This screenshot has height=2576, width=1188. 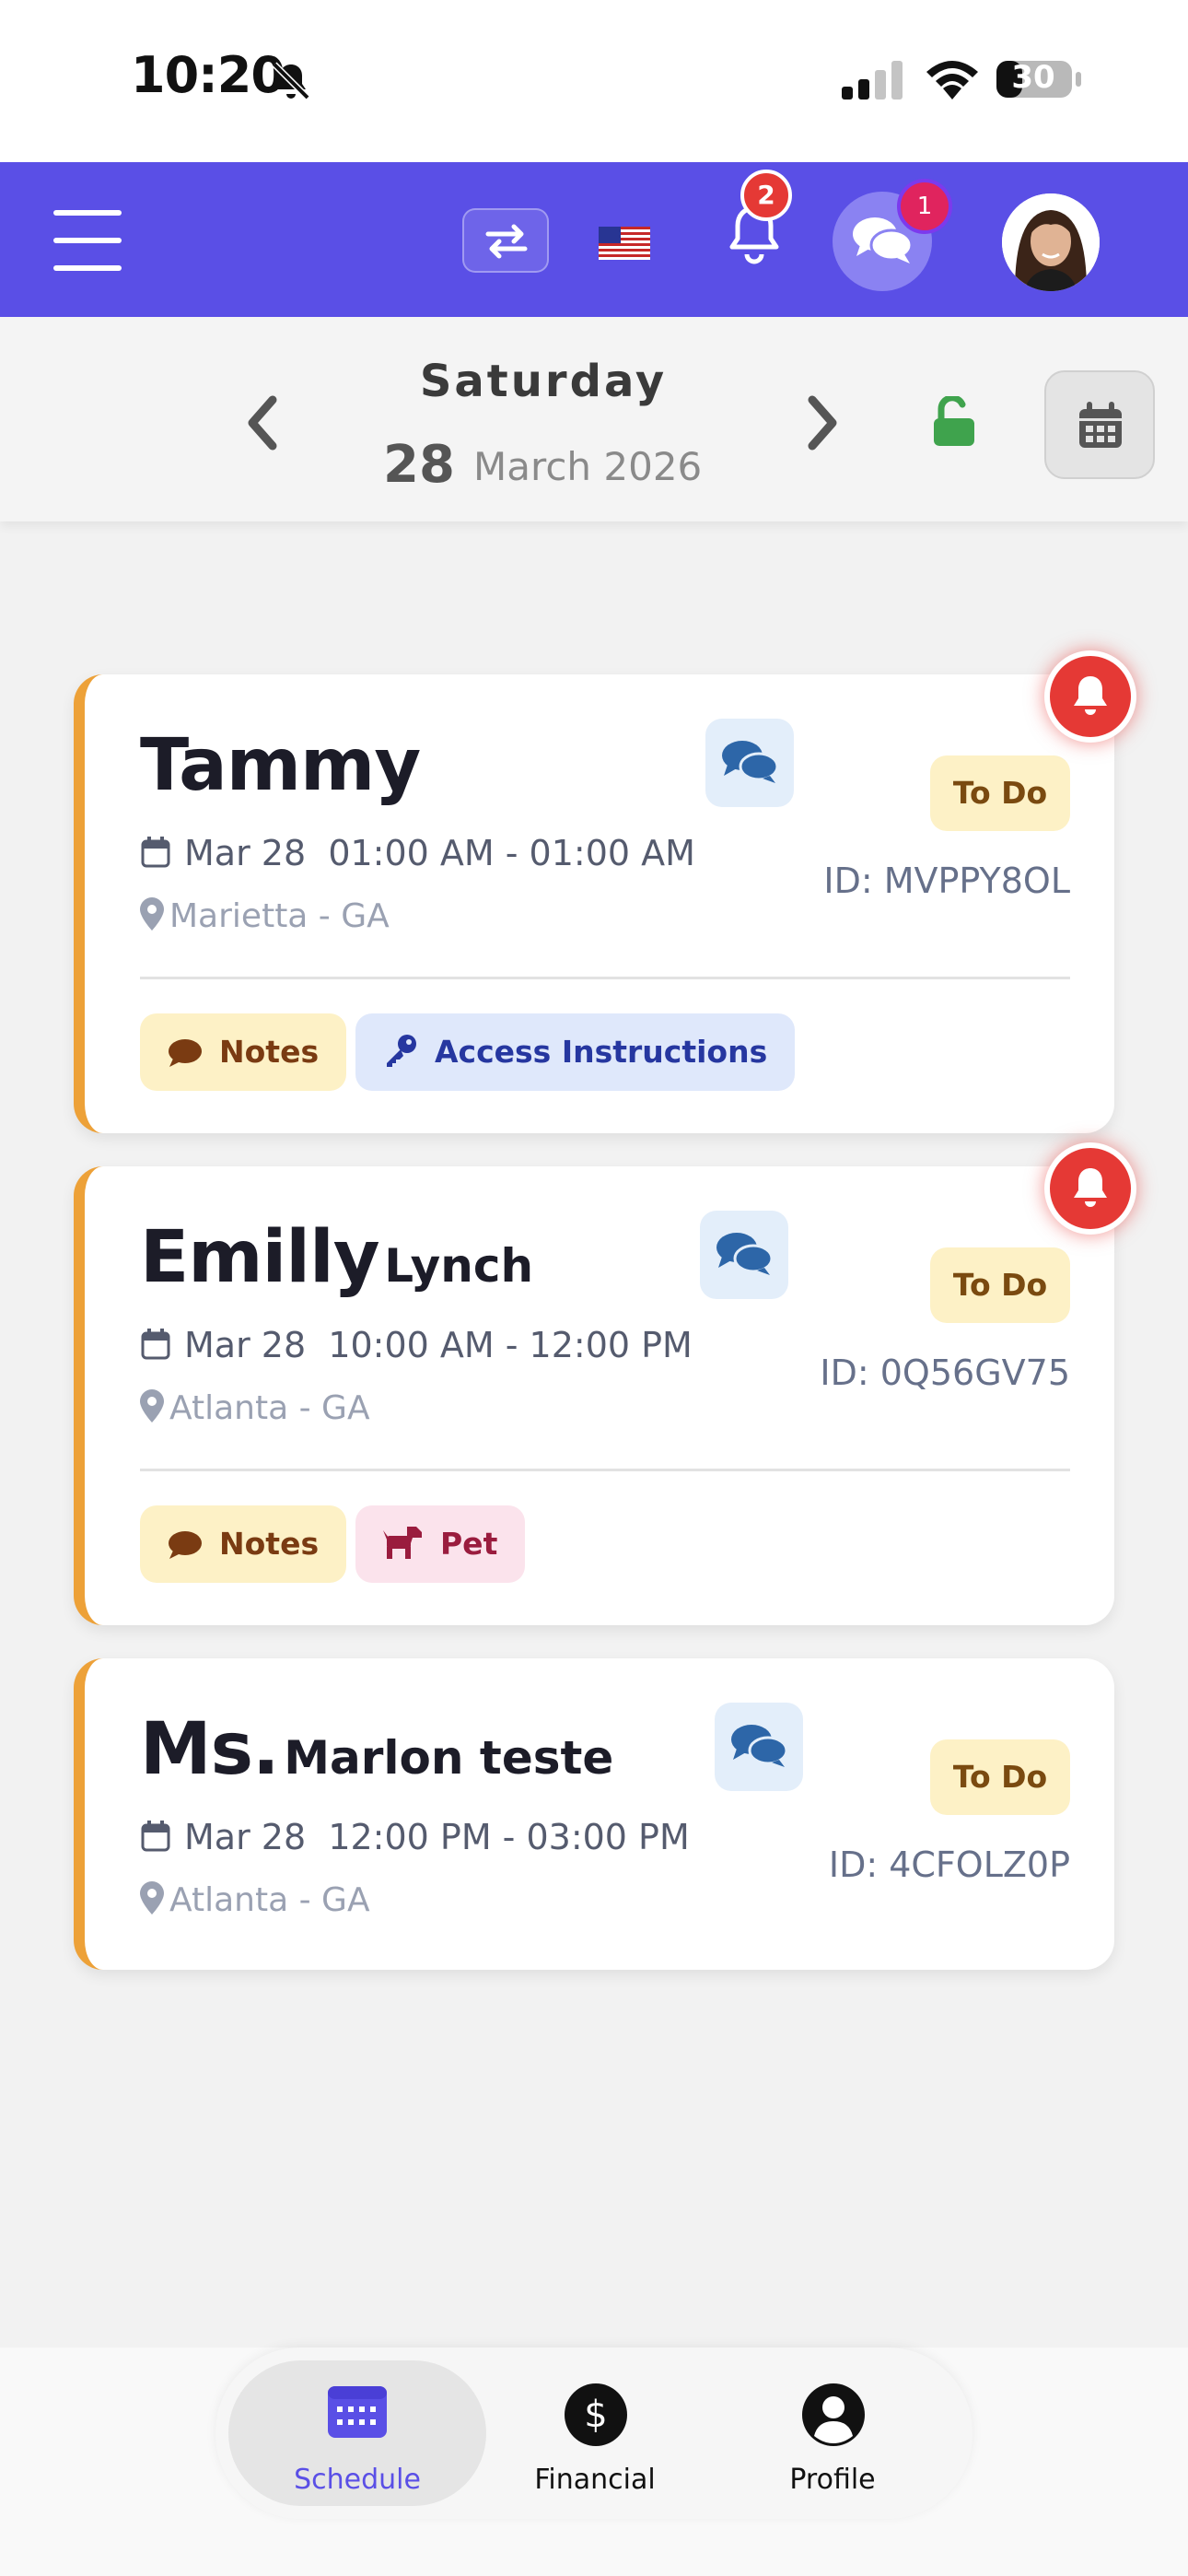 I want to click on pet-chip: Pet, so click(x=440, y=1544).